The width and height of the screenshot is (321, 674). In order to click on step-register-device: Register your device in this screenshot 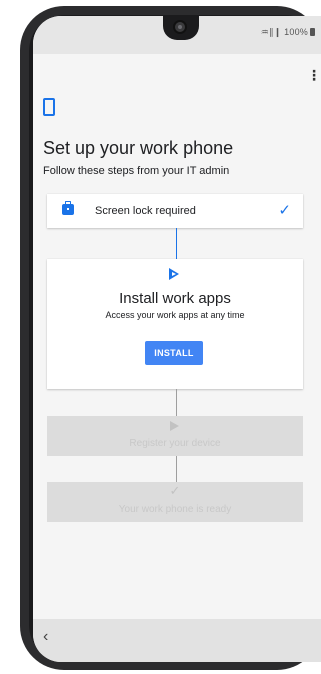, I will do `click(175, 436)`.